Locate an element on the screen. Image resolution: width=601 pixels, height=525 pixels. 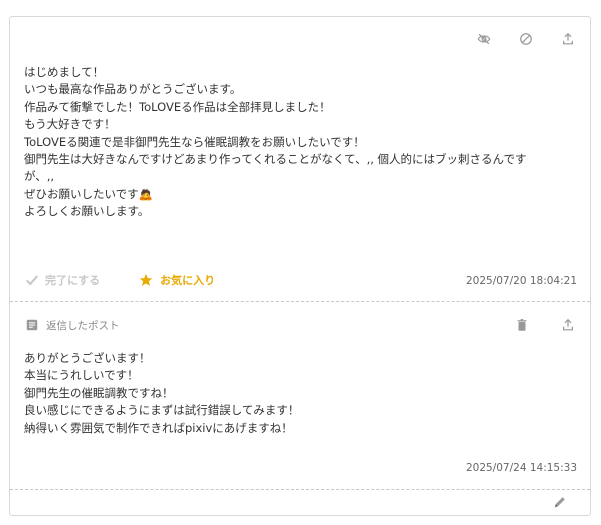
post-line: 作品みて衝撃でした！ToLOVEる作品は全部拝見しました！ is located at coordinates (177, 106).